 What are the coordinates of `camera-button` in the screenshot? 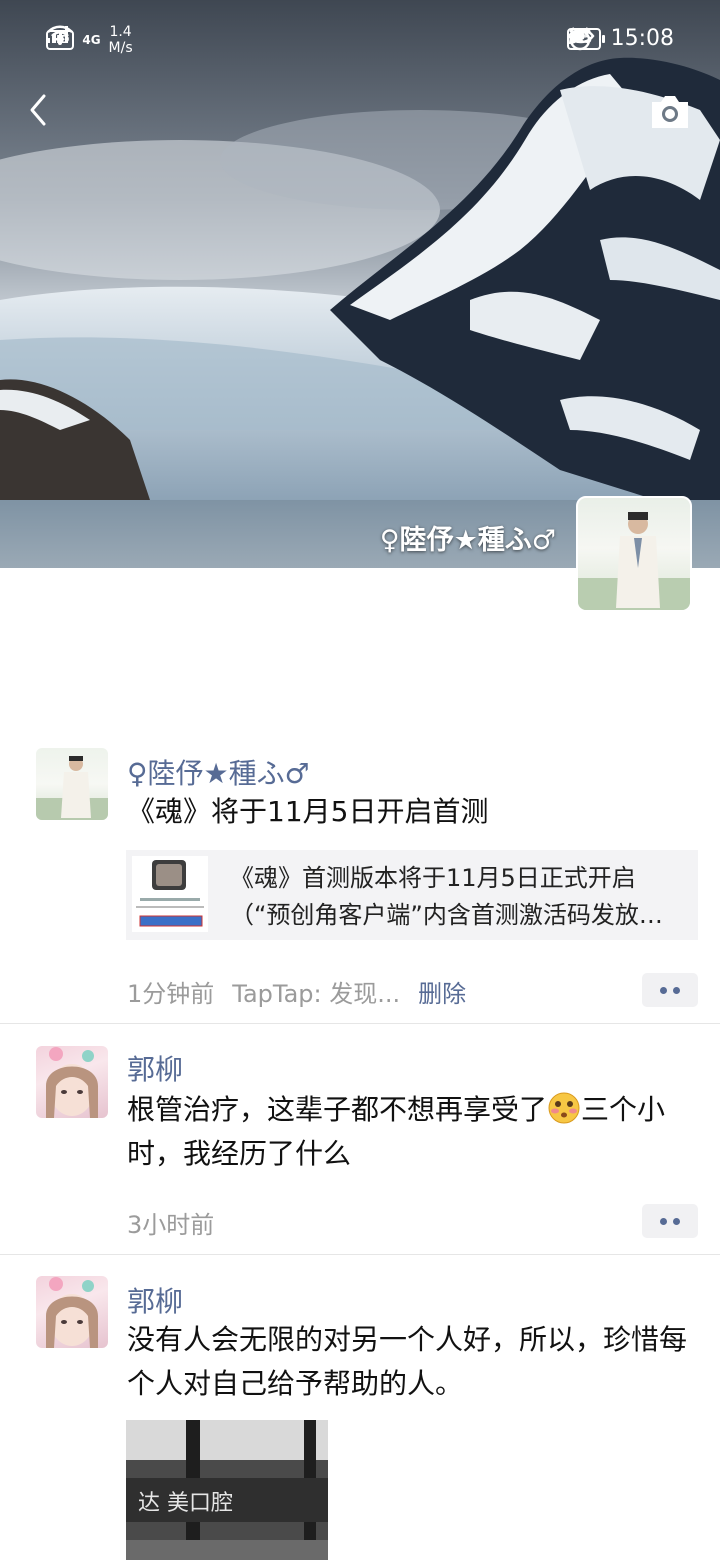 It's located at (670, 112).